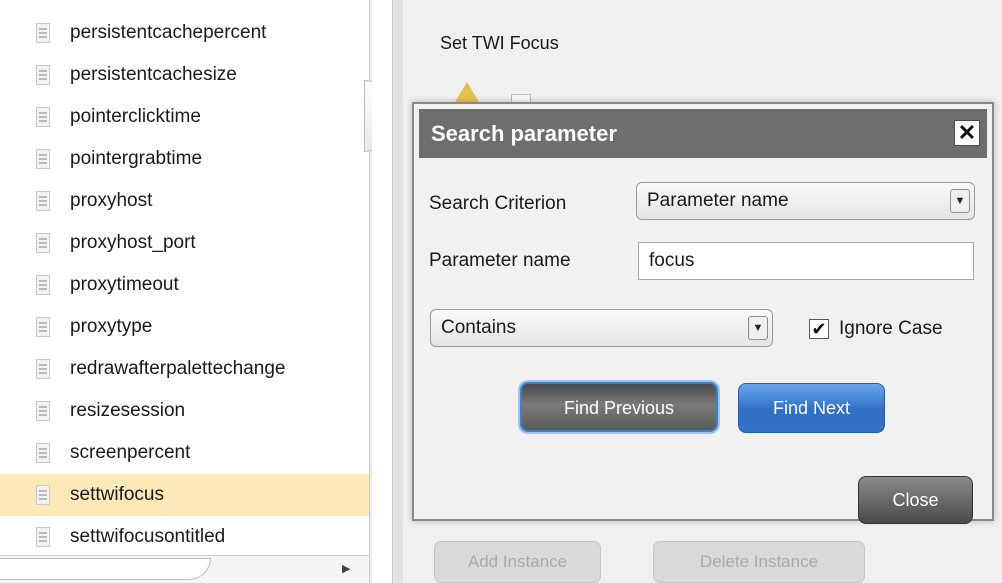 This screenshot has height=583, width=1002. Describe the element at coordinates (136, 158) in the screenshot. I see `tree-item-label: pointergrabtime` at that location.